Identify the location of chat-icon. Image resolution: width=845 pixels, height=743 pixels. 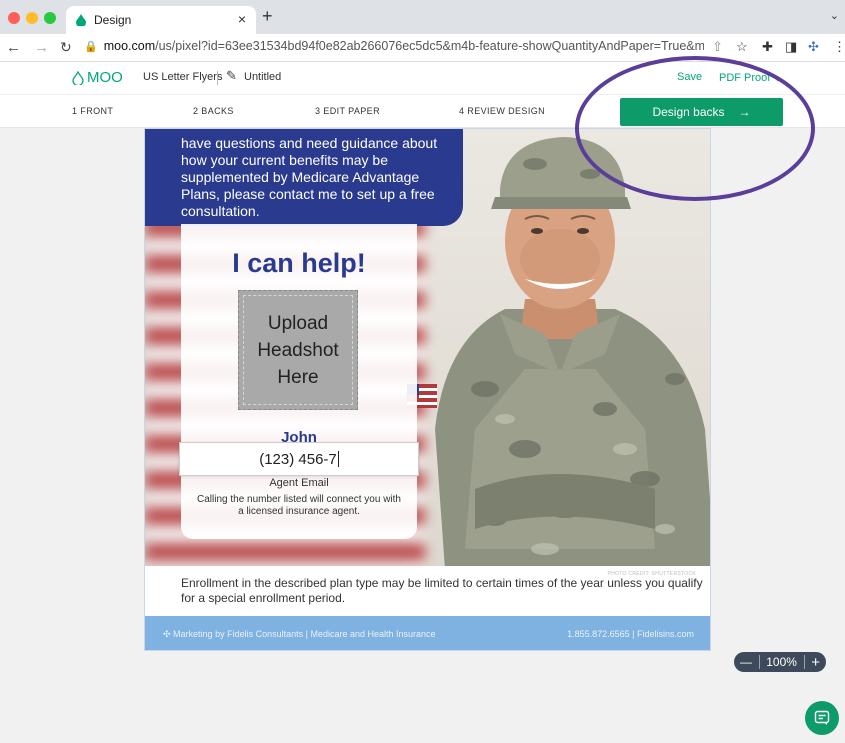
(822, 717).